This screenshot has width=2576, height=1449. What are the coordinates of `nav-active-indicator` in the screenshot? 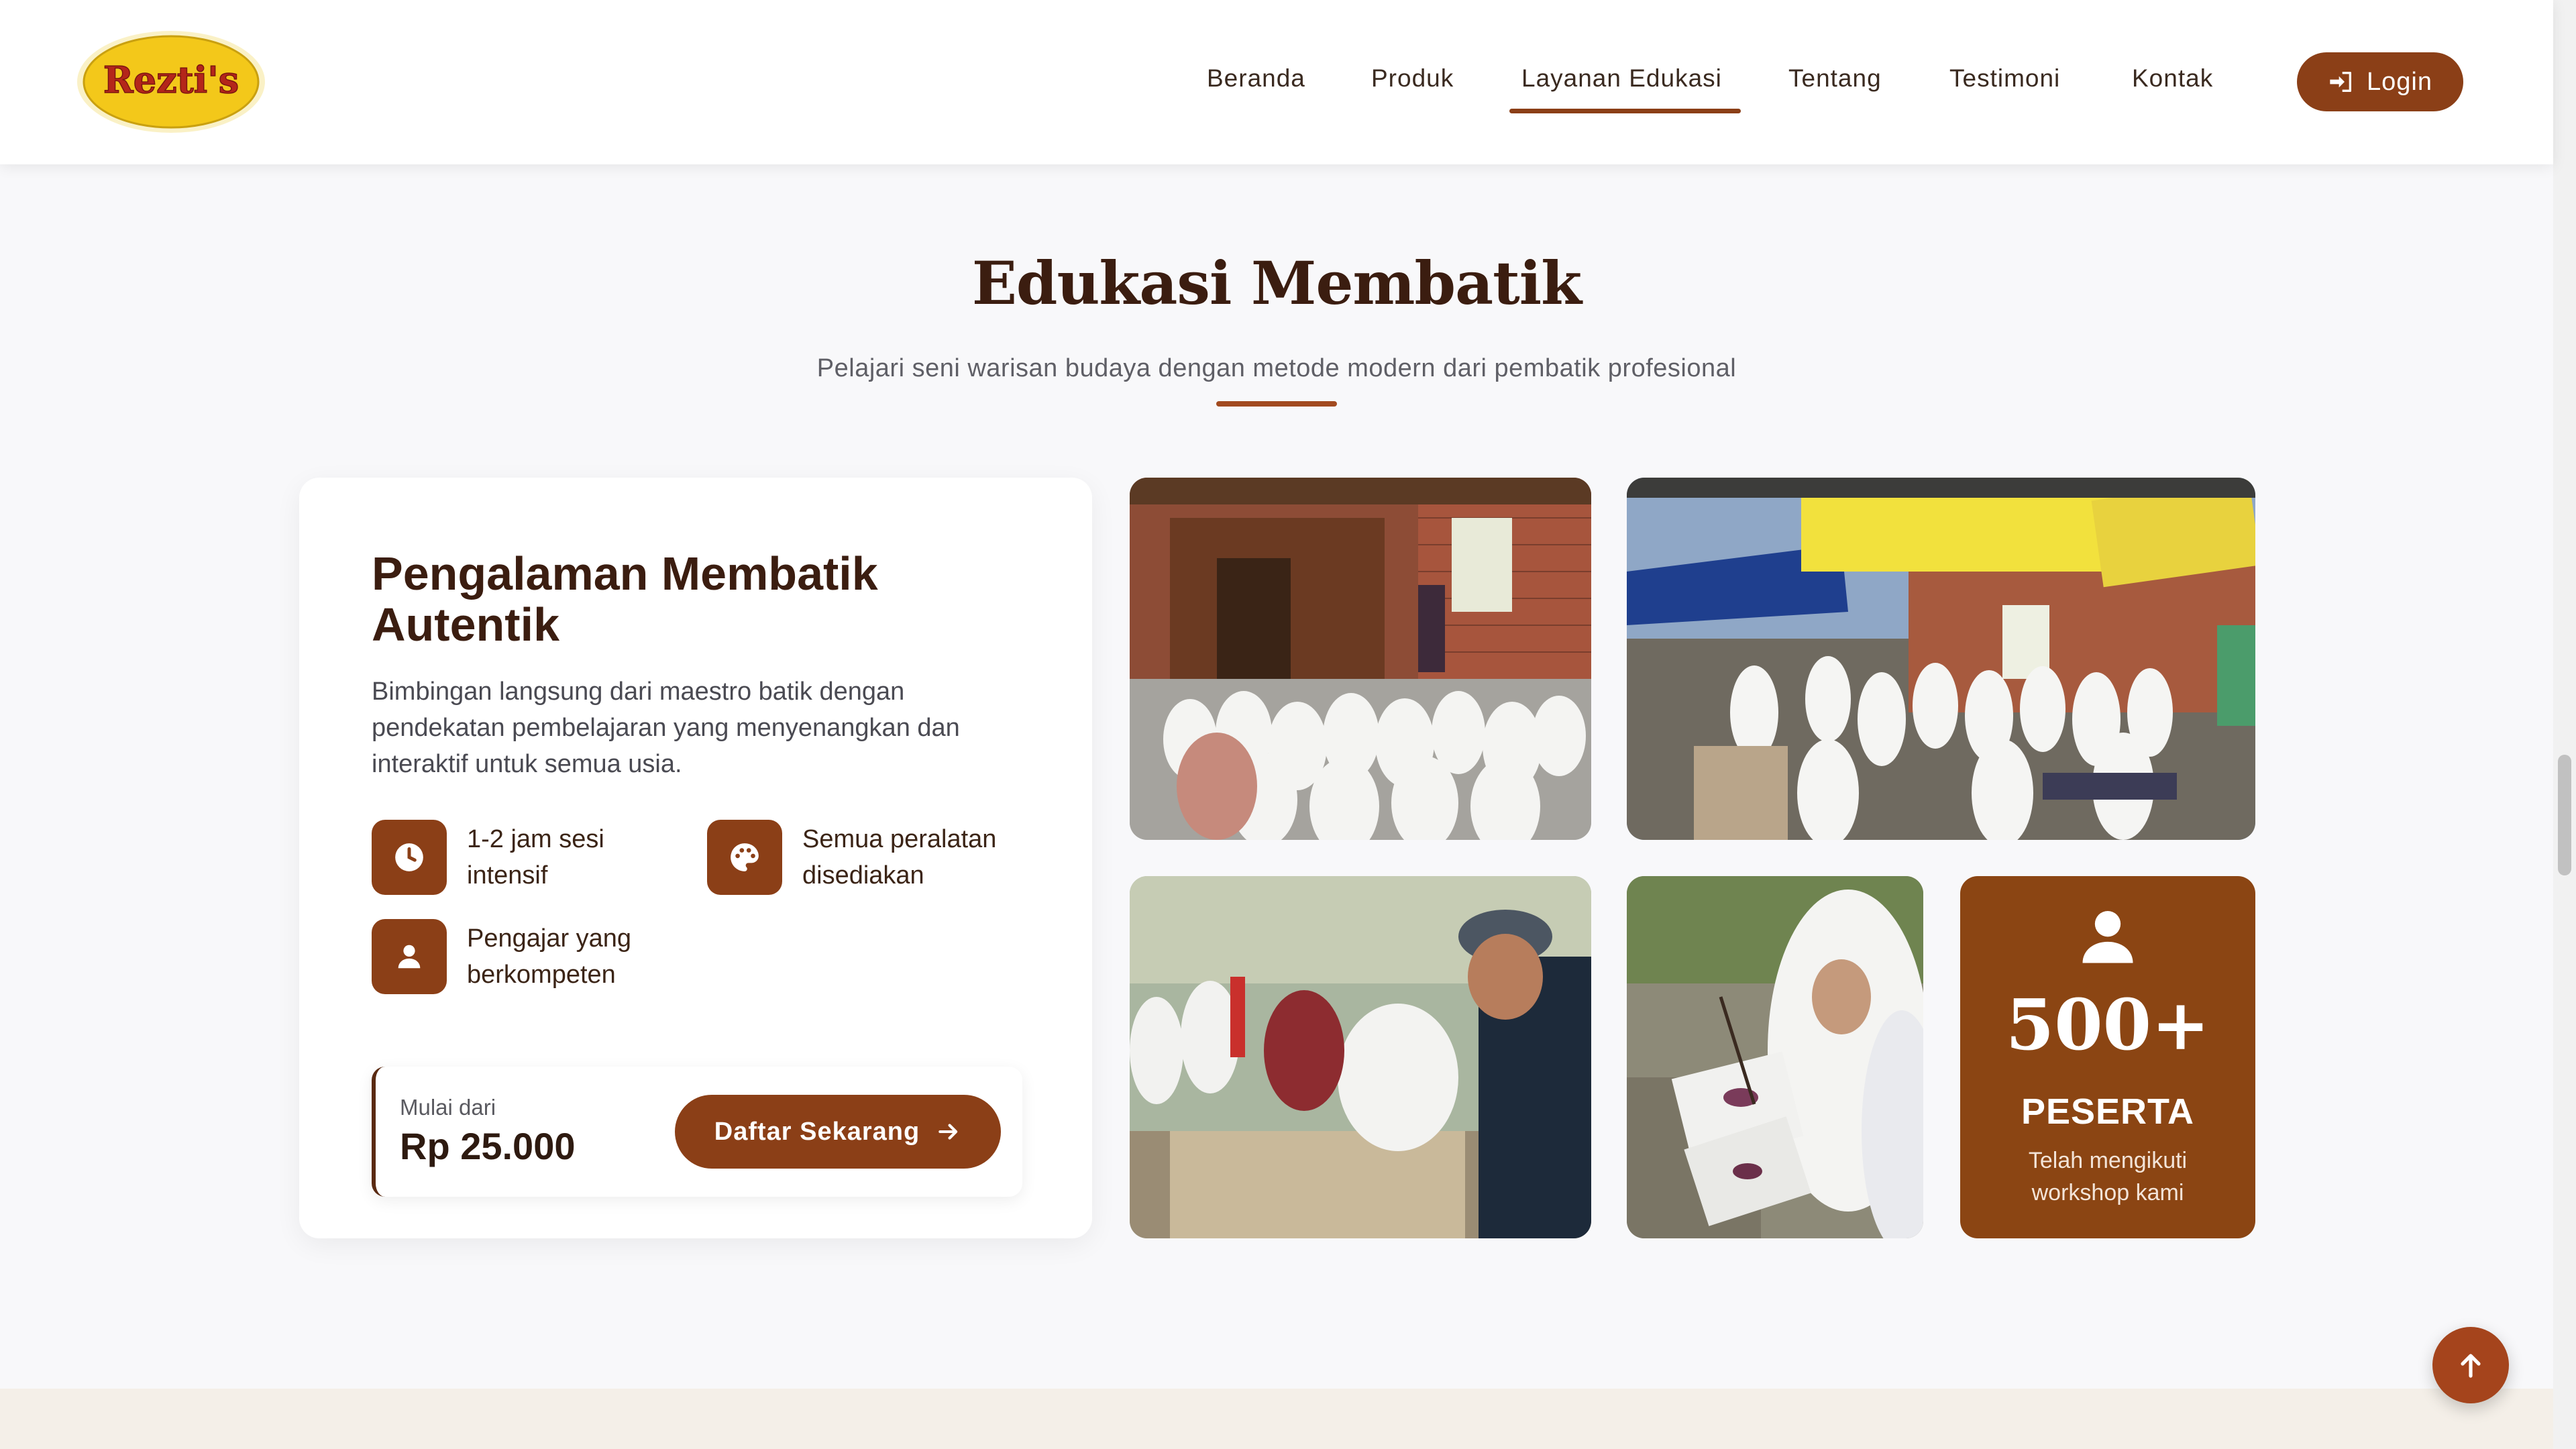 It's located at (1625, 111).